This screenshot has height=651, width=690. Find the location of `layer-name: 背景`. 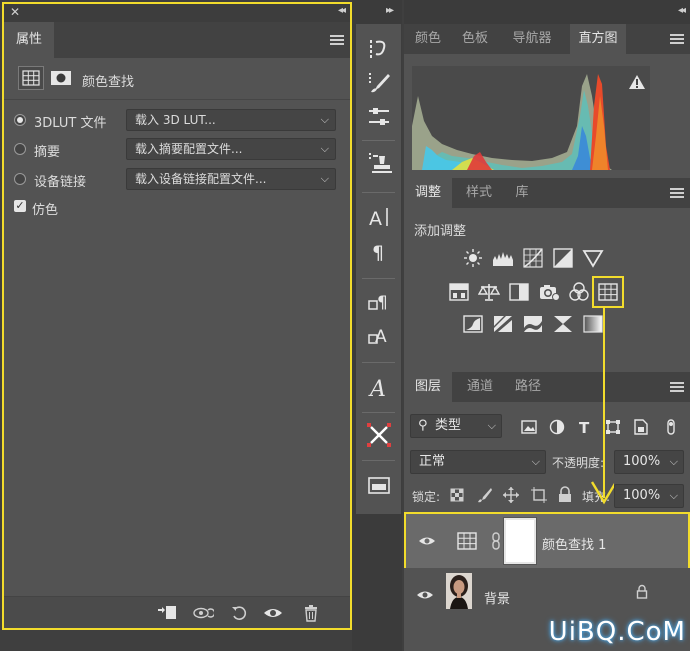

layer-name: 背景 is located at coordinates (497, 597).